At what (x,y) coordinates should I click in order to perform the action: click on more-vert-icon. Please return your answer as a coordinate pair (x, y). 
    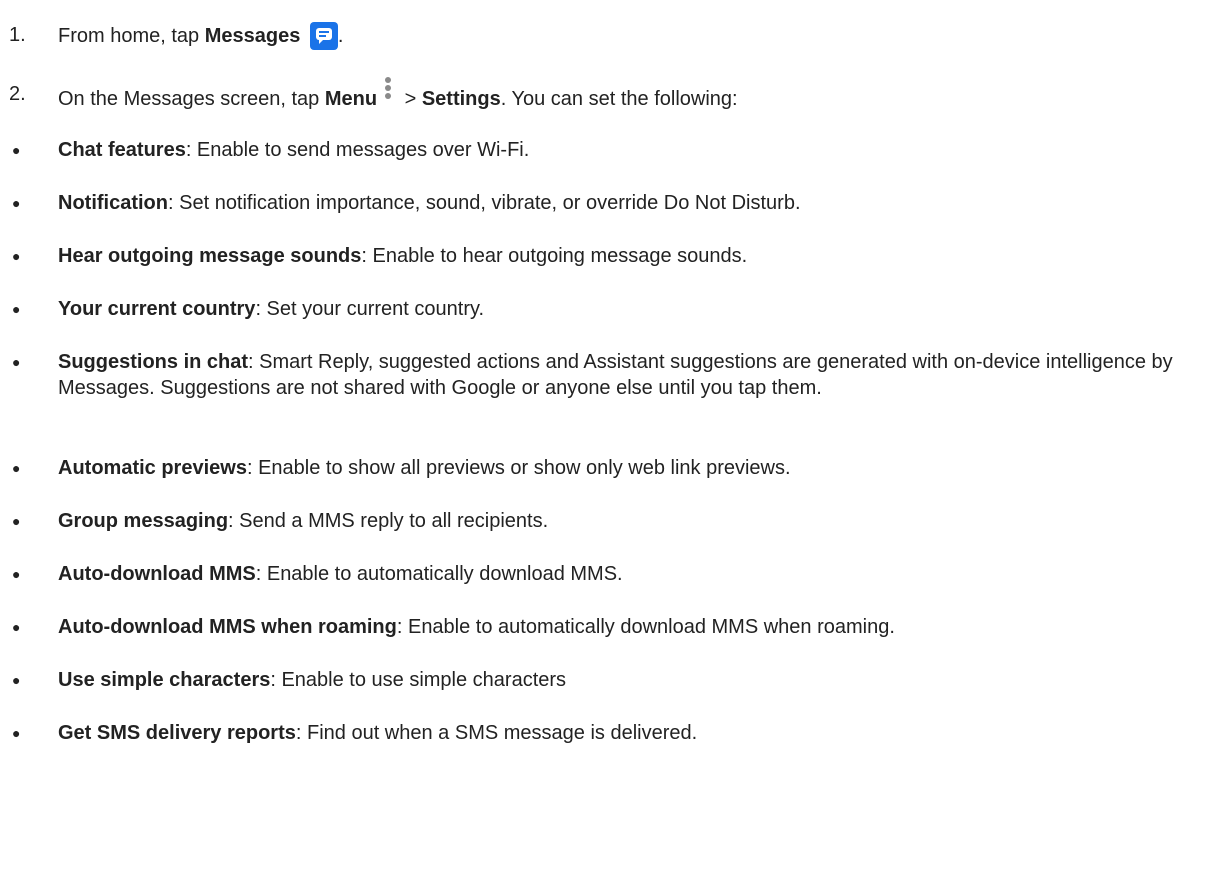
    Looking at the image, I should click on (388, 93).